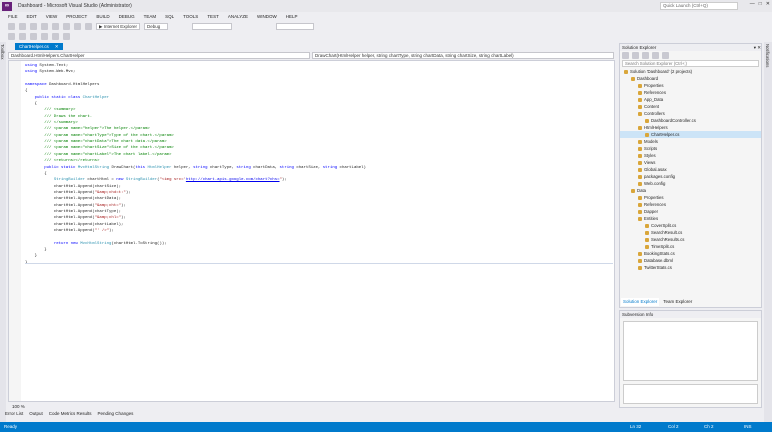 The width and height of the screenshot is (772, 432). Describe the element at coordinates (102, 16) in the screenshot. I see `menu-item: BUILD` at that location.